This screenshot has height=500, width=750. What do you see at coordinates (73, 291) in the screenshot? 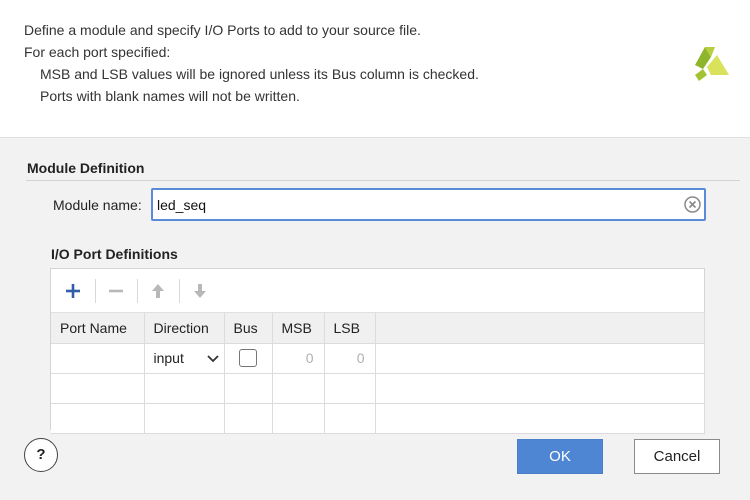
I see `add-icon` at bounding box center [73, 291].